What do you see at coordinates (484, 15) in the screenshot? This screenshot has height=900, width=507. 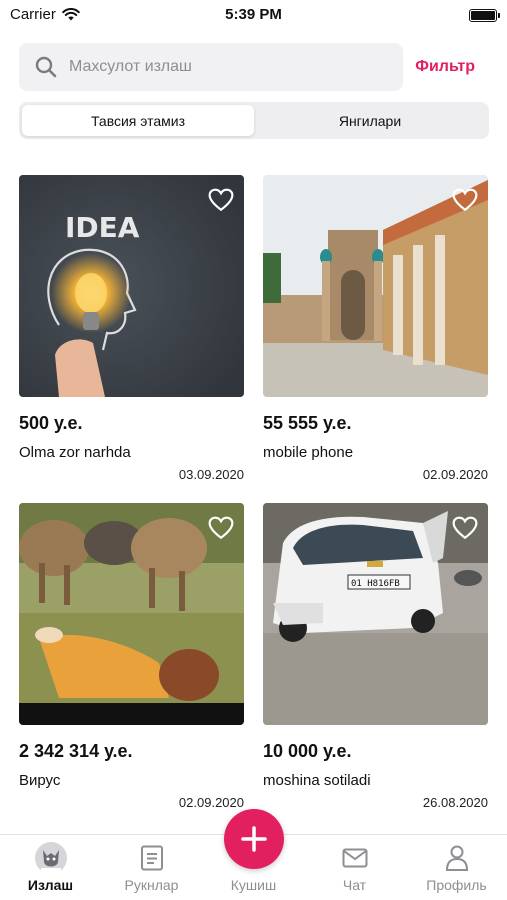 I see `battery-icon` at bounding box center [484, 15].